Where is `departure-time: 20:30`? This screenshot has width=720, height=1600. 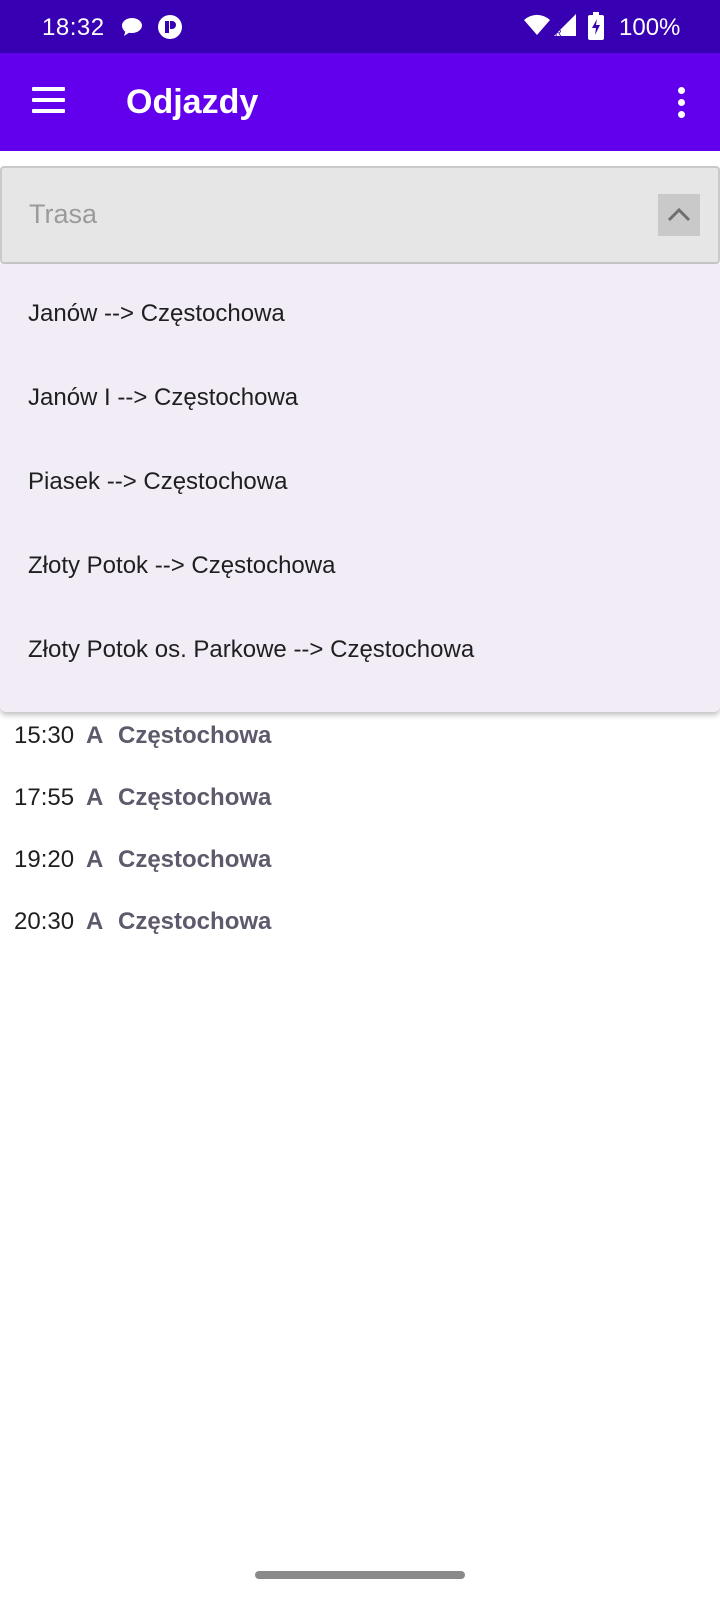 departure-time: 20:30 is located at coordinates (44, 921).